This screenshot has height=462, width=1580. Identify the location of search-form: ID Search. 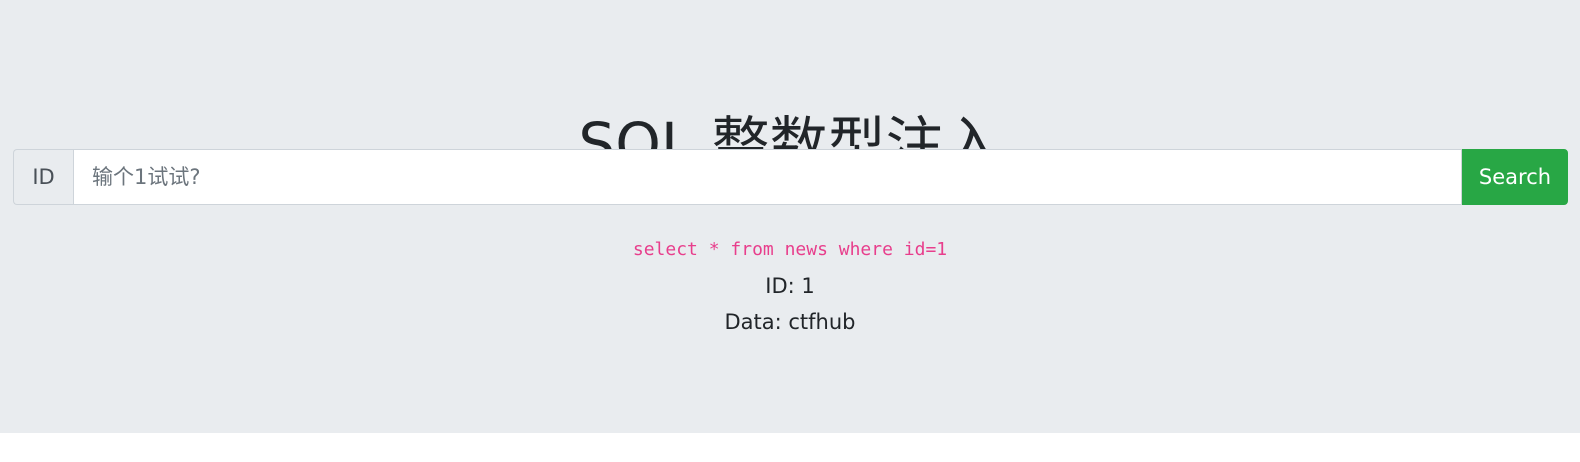
(790, 177).